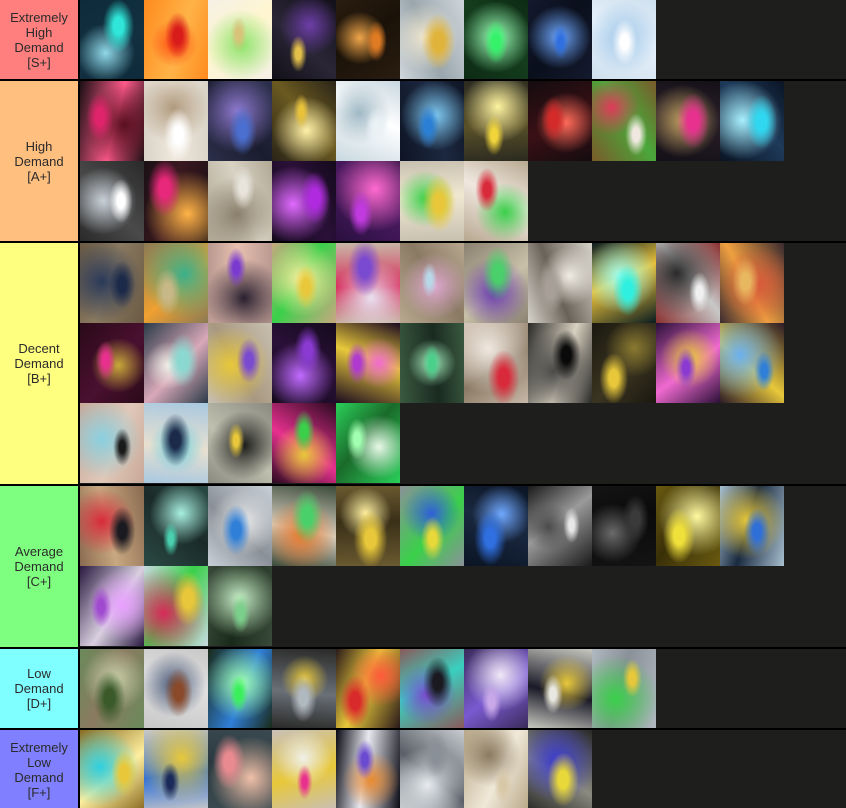 The width and height of the screenshot is (846, 808). I want to click on tier-item-pink-sunset-weapon, so click(240, 769).